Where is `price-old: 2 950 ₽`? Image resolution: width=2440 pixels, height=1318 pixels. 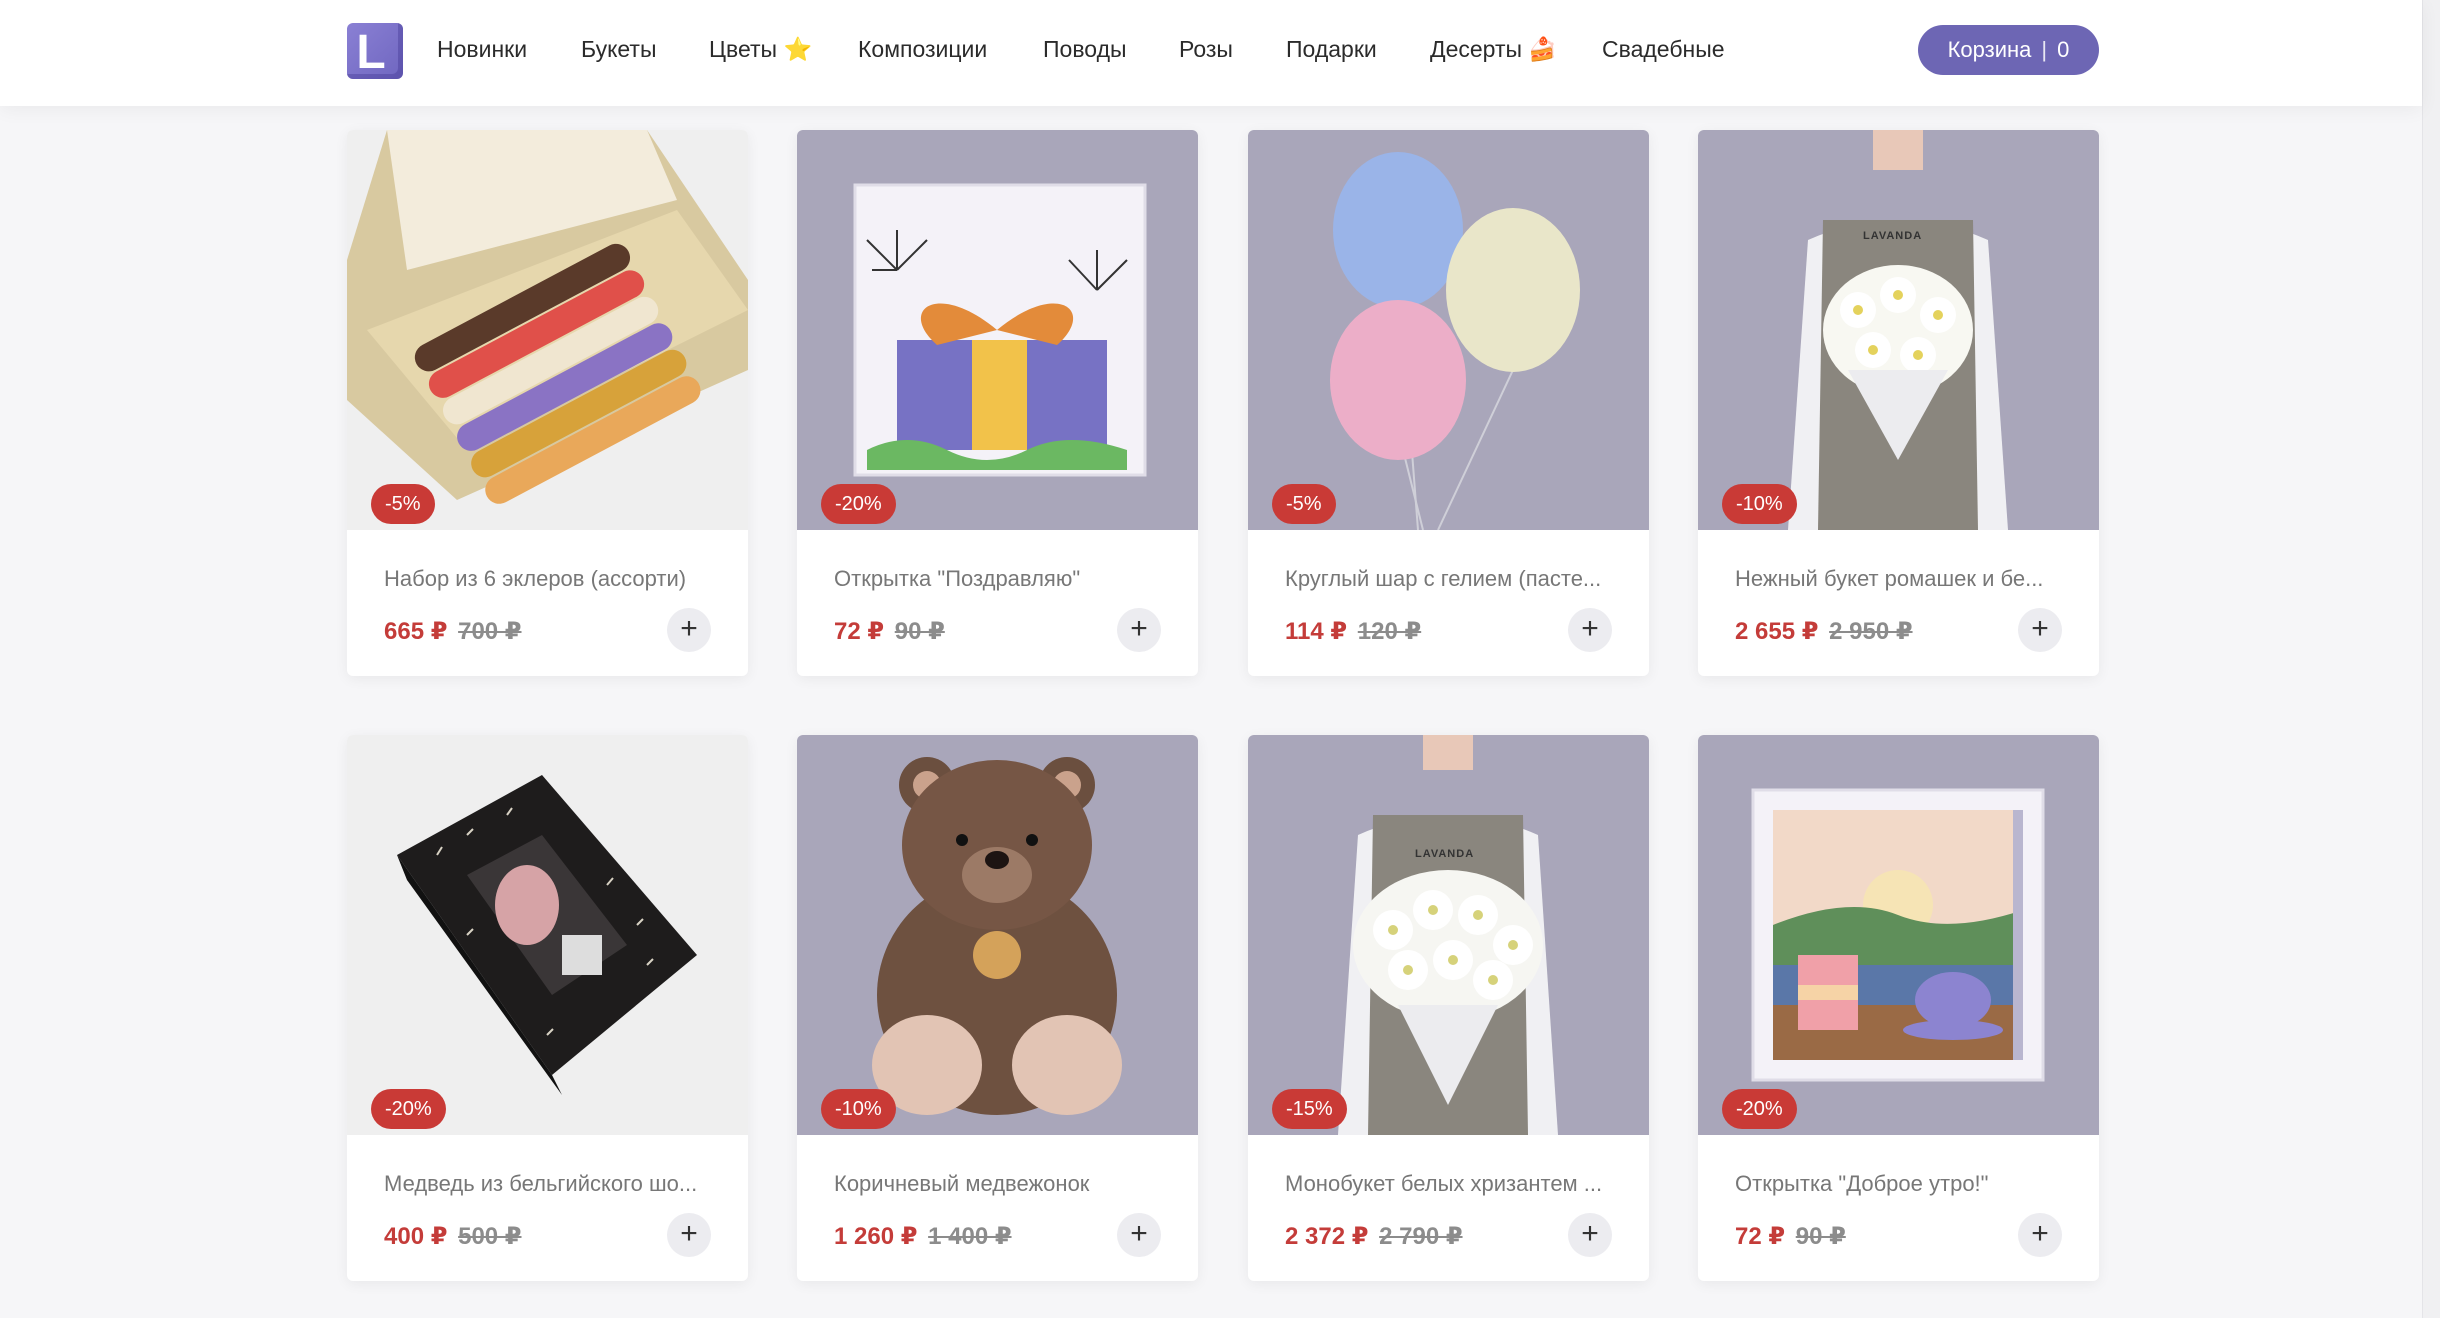
price-old: 2 950 ₽ is located at coordinates (1871, 631).